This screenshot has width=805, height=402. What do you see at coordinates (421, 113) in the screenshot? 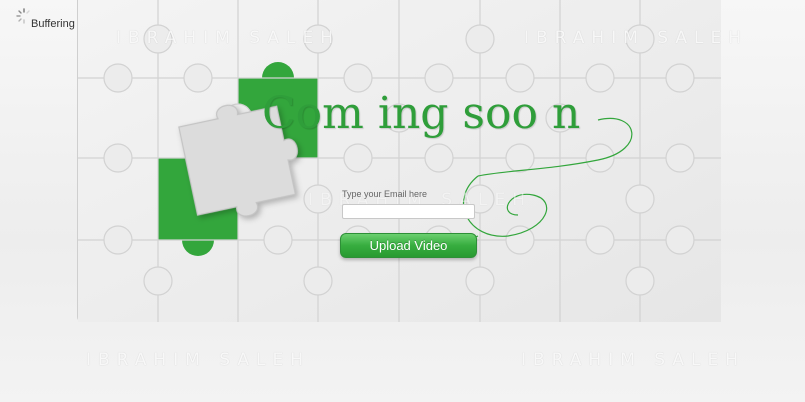
I see `coming-soon-heading: Com ing soo n` at bounding box center [421, 113].